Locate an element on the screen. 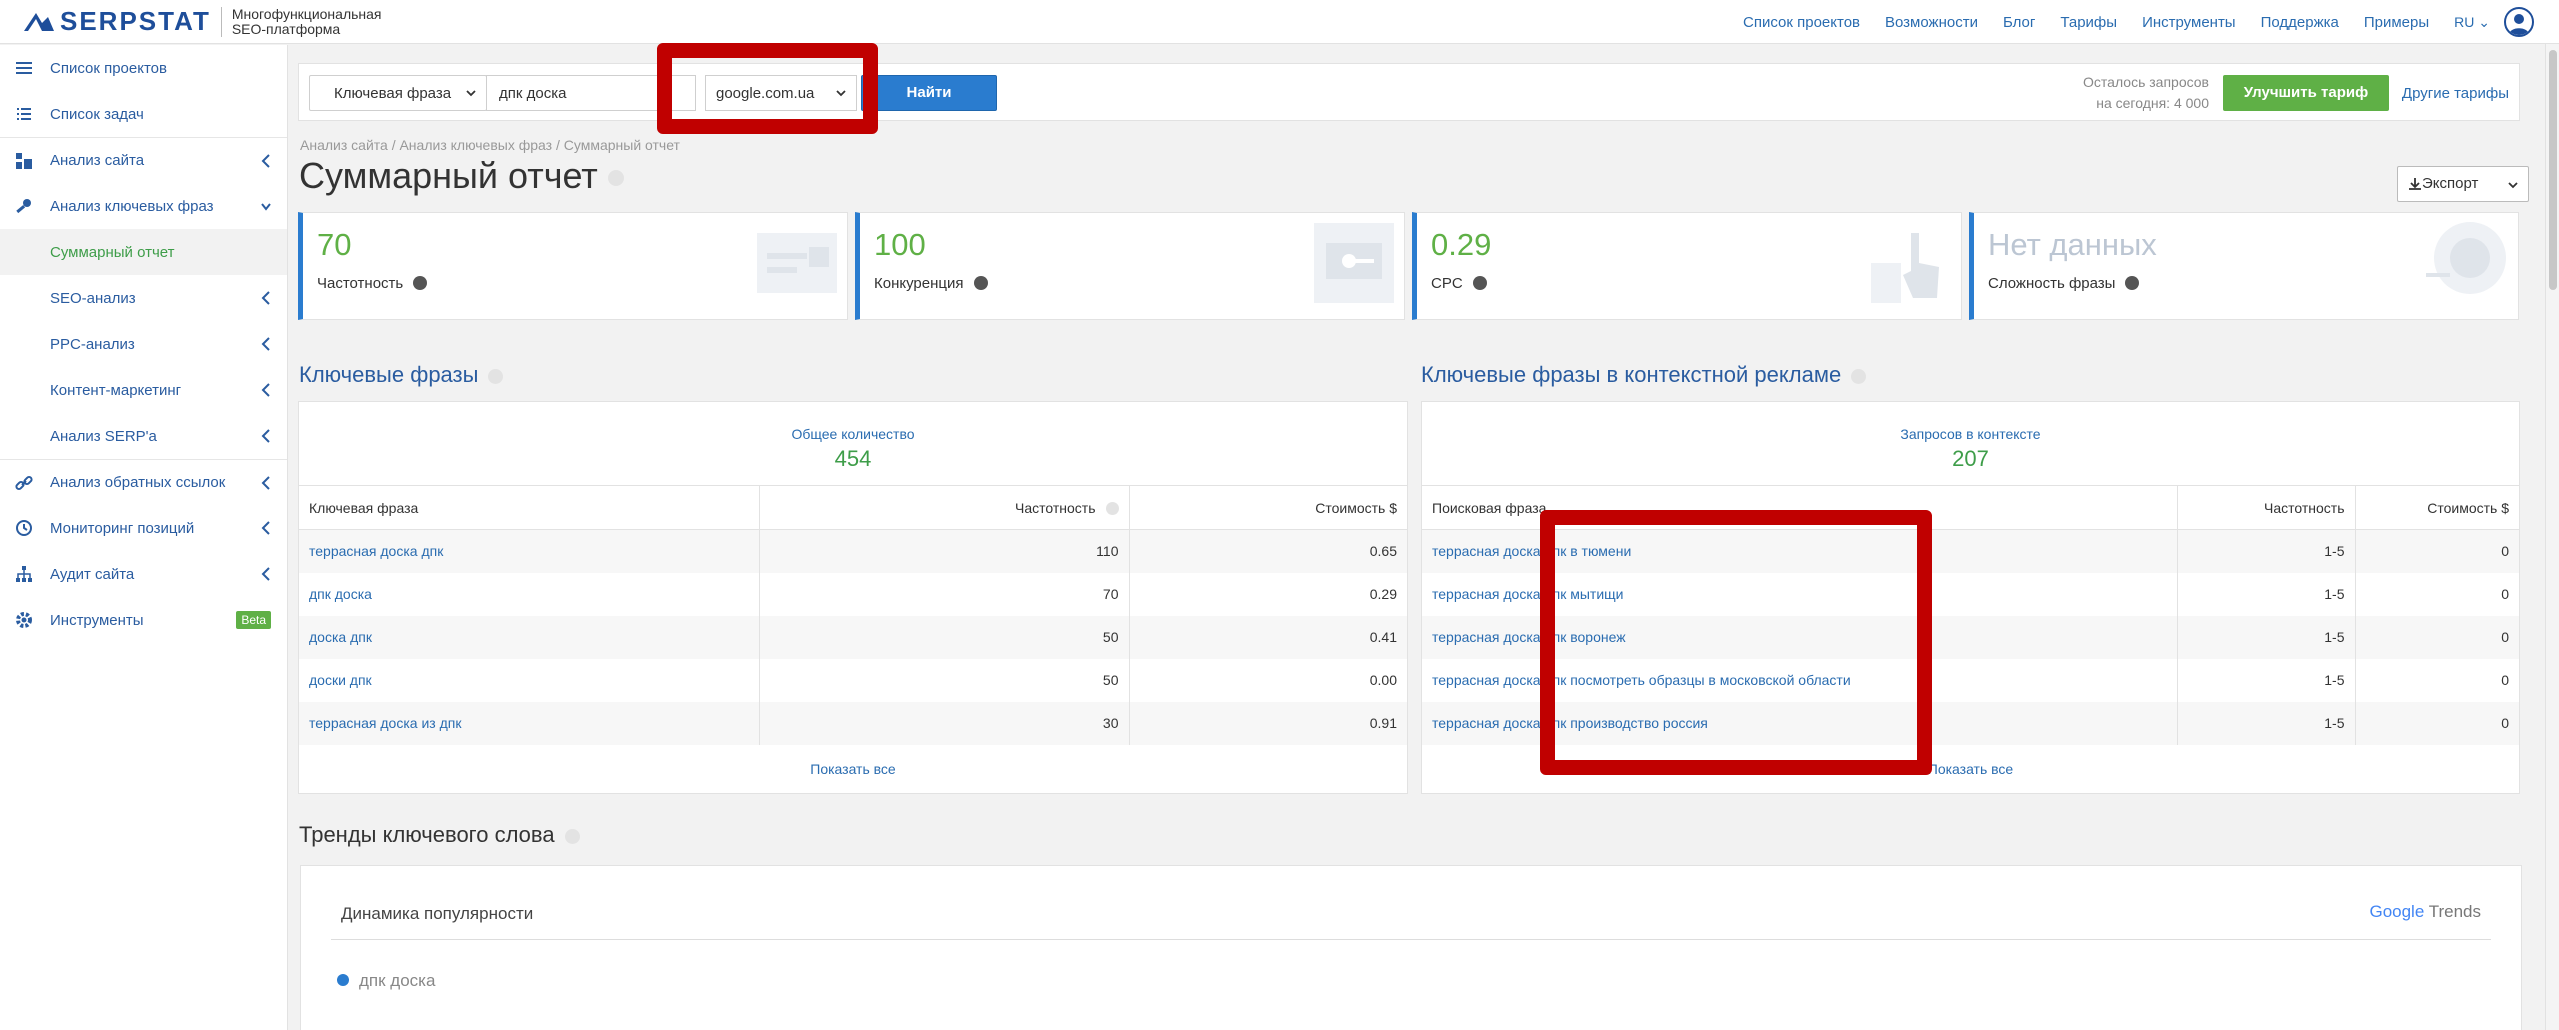  google-trends-logo: Google Trends is located at coordinates (2425, 912).